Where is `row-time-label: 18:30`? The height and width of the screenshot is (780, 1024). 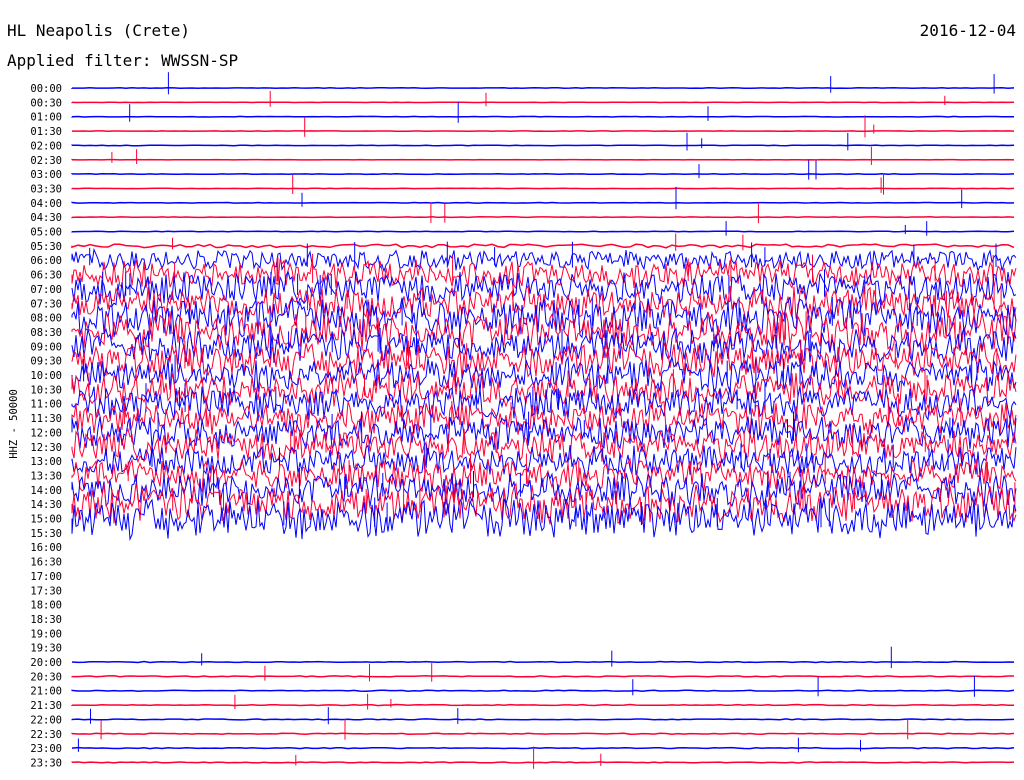
row-time-label: 18:30 is located at coordinates (46, 620).